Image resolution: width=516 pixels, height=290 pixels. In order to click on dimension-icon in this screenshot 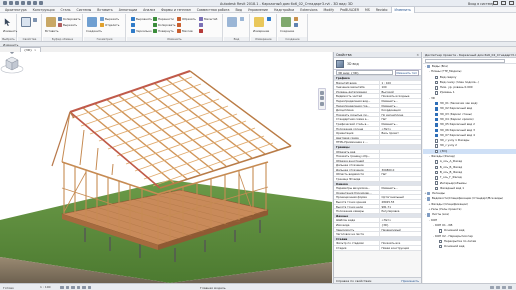, I will do `click(269, 19)`.